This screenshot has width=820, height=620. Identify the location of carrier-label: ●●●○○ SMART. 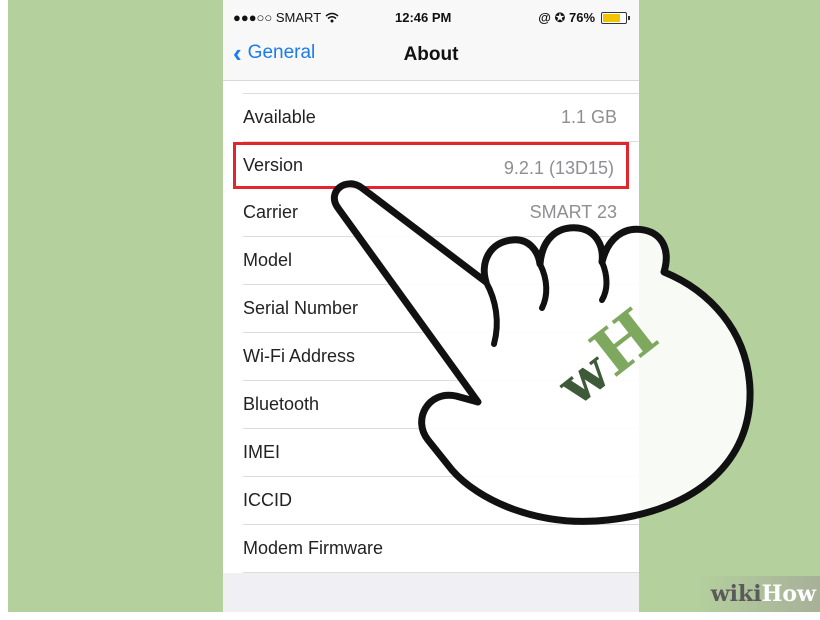
(277, 17).